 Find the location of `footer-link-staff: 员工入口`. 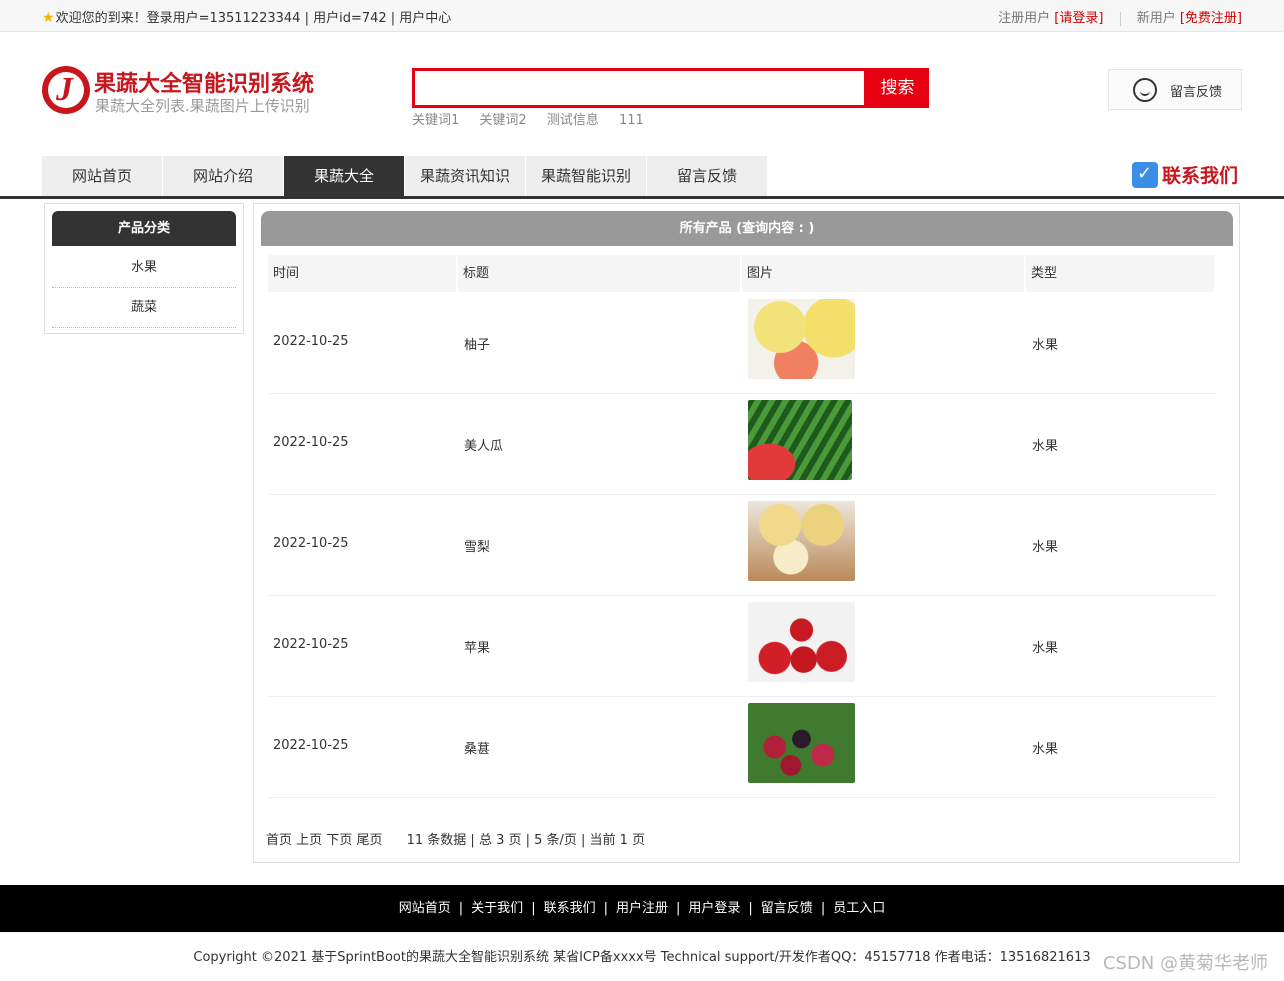

footer-link-staff: 员工入口 is located at coordinates (859, 908).